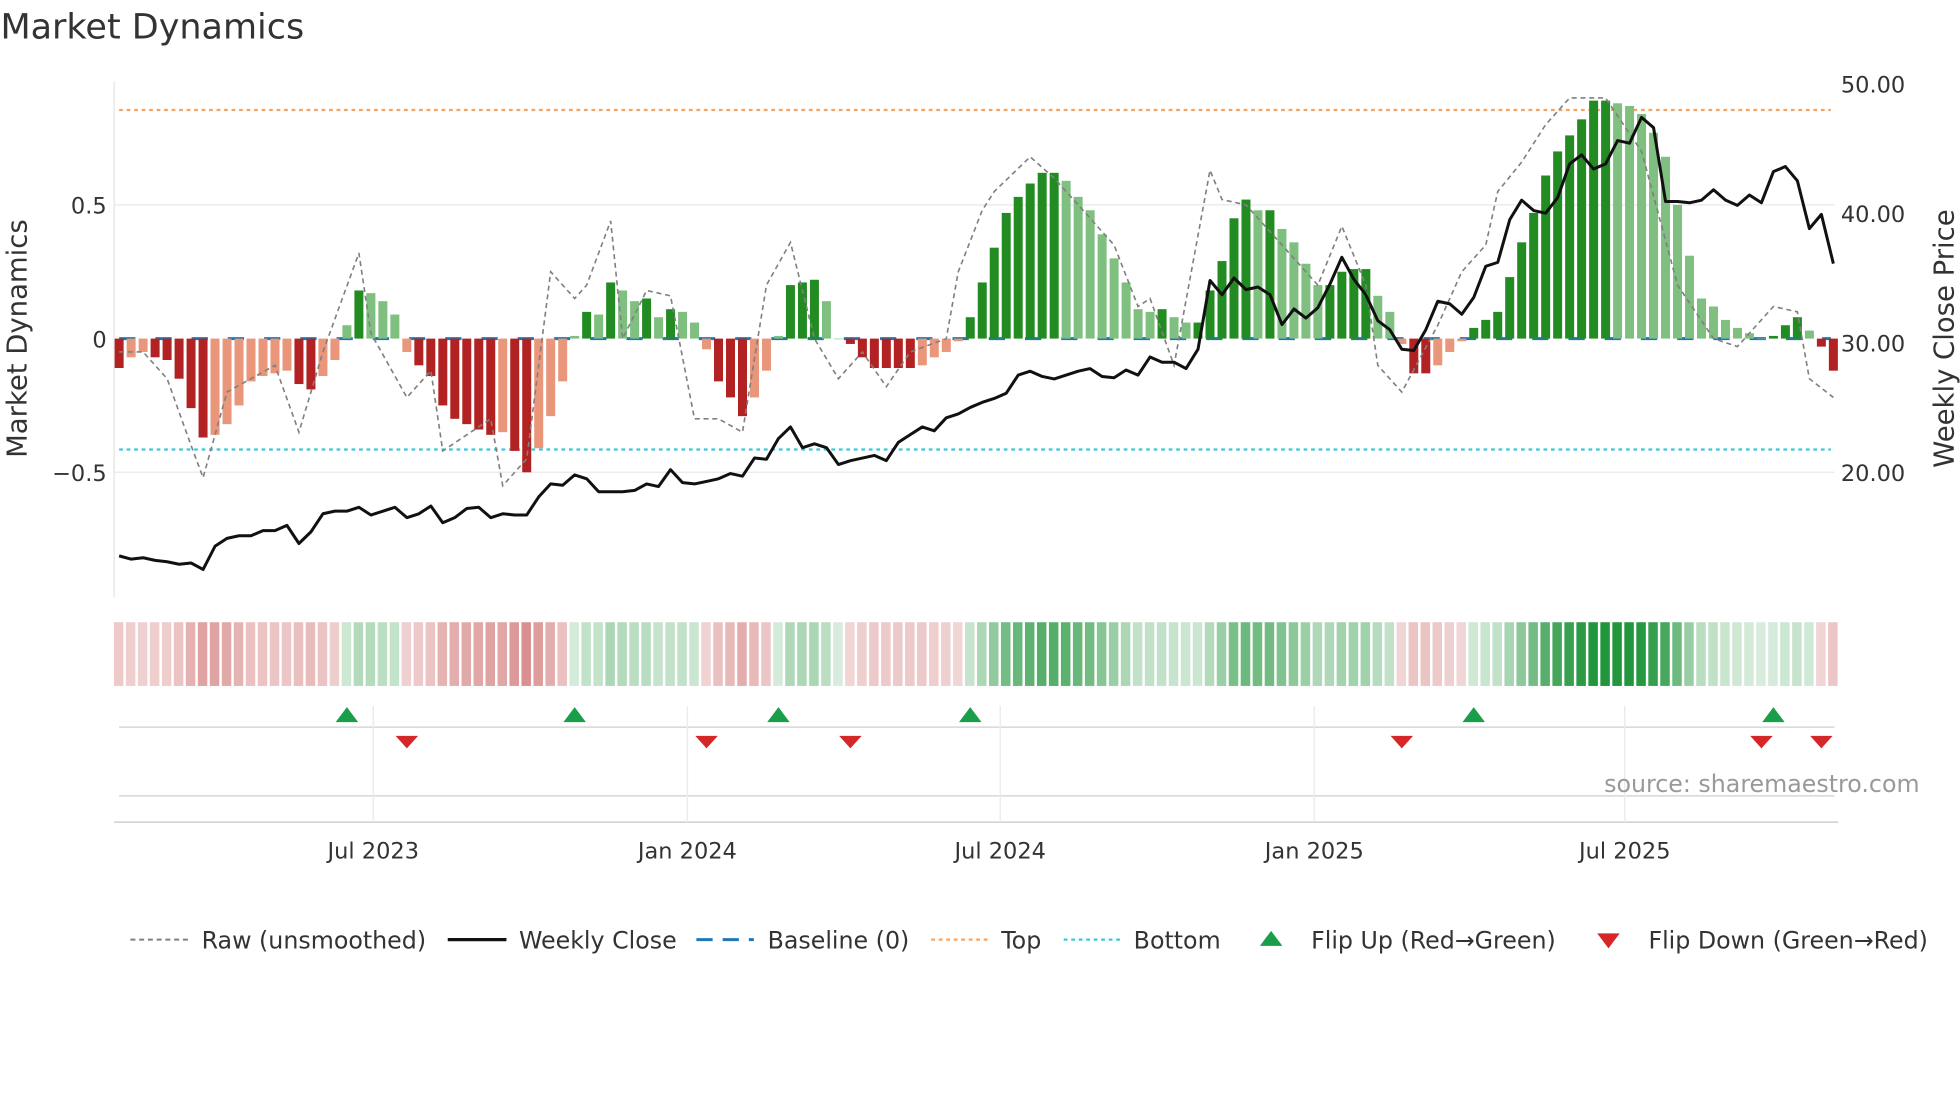 The height and width of the screenshot is (1102, 1960). I want to click on right-tick-label: 50.00, so click(1873, 85).